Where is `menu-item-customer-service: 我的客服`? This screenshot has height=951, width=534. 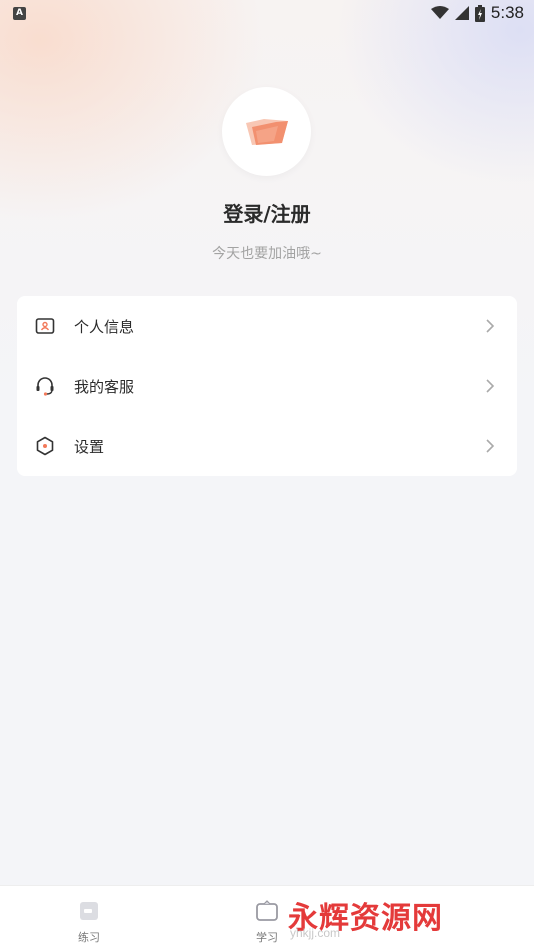
menu-item-customer-service: 我的客服 is located at coordinates (267, 386).